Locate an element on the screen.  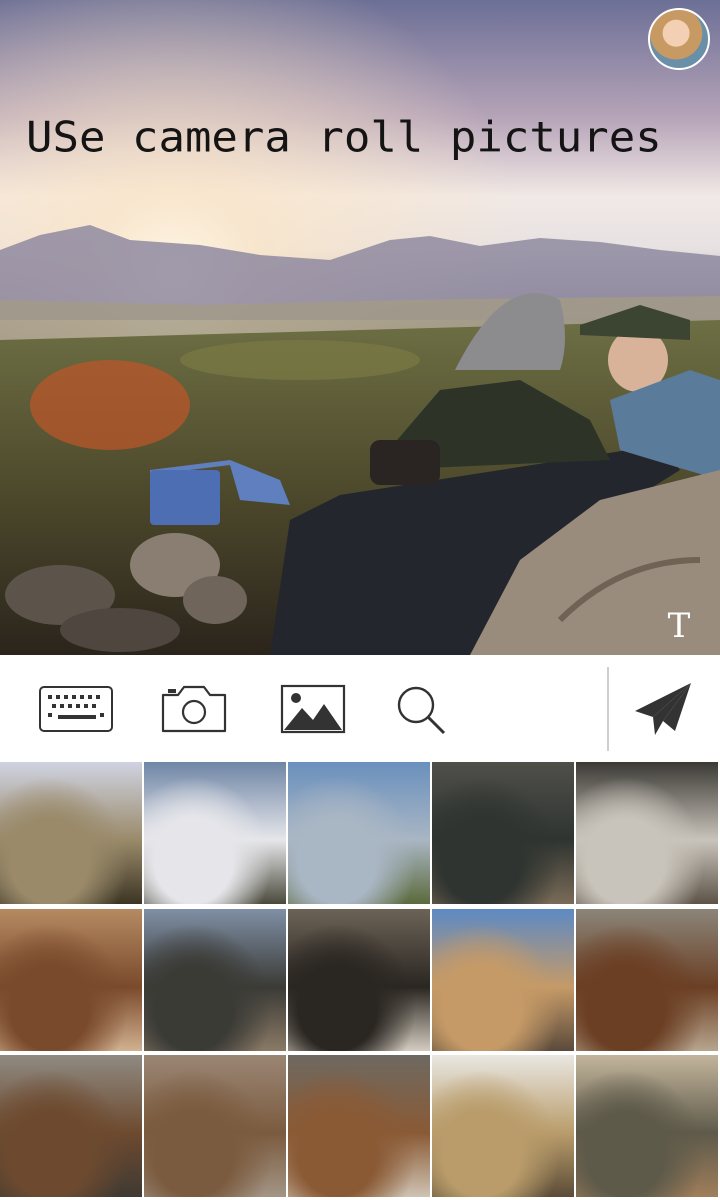
search-button is located at coordinates (420, 708).